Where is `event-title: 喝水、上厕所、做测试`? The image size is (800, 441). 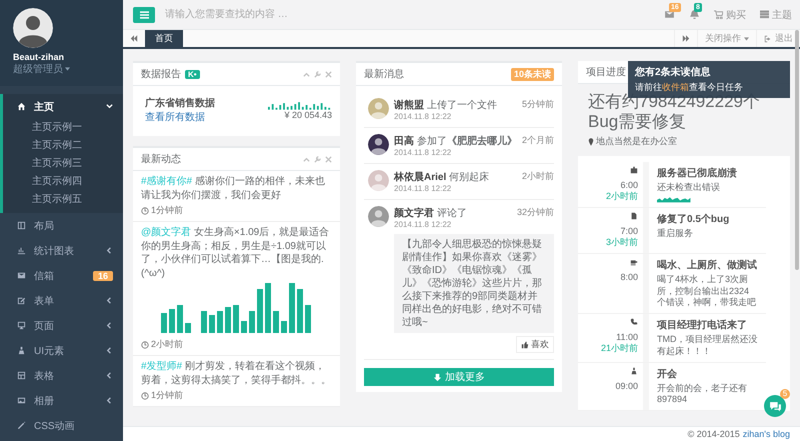 event-title: 喝水、上厕所、做测试 is located at coordinates (707, 265).